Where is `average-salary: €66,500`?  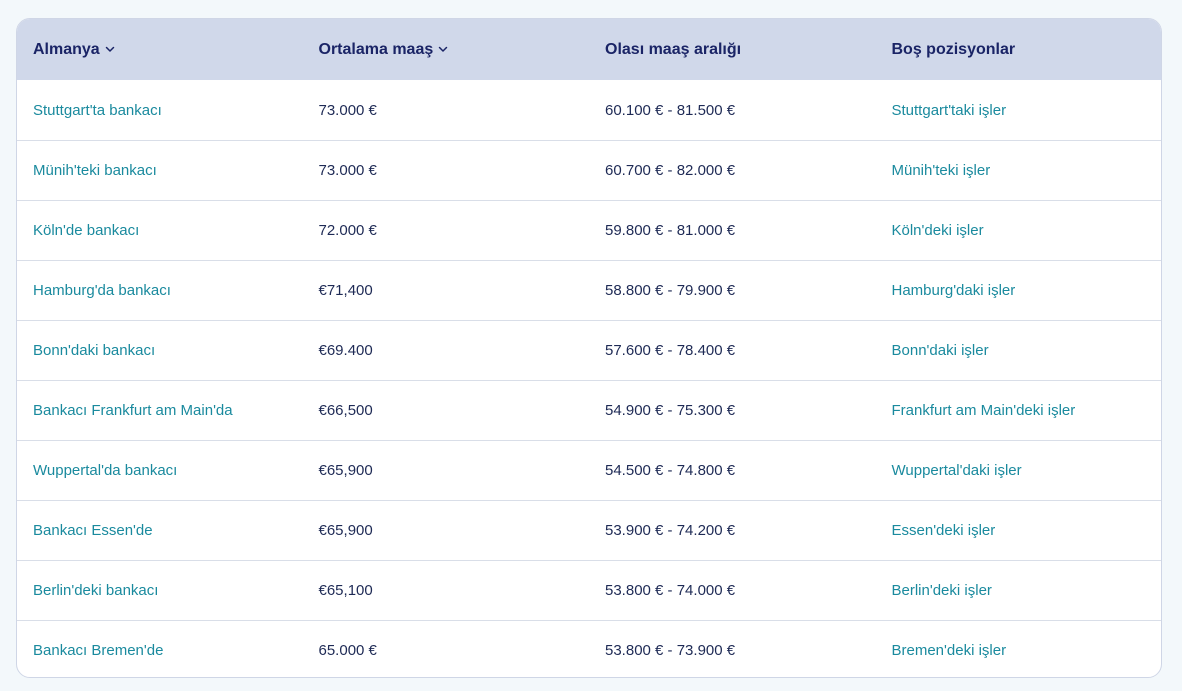 average-salary: €66,500 is located at coordinates (345, 410).